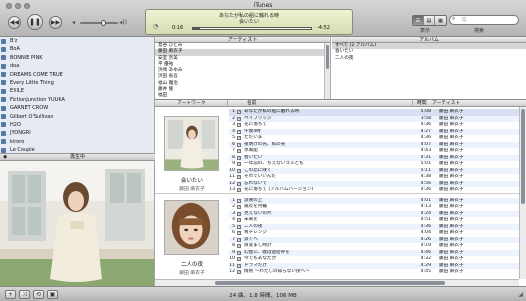 The height and width of the screenshot is (301, 526). What do you see at coordinates (77, 91) in the screenshot?
I see `source-item: EXILE` at bounding box center [77, 91].